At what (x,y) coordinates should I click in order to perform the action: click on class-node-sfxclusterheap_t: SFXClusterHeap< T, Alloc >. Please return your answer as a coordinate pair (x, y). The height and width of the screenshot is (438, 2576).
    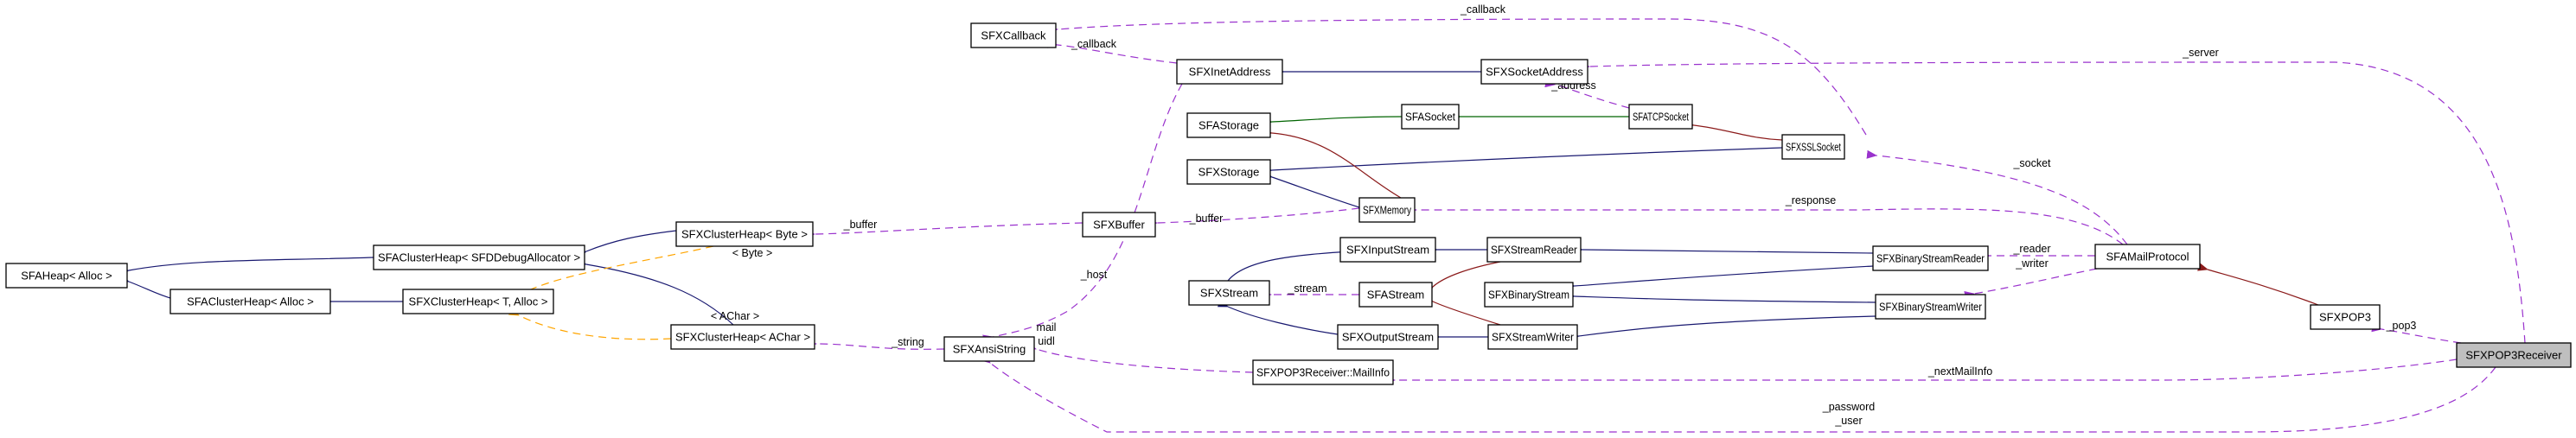
    Looking at the image, I should click on (478, 301).